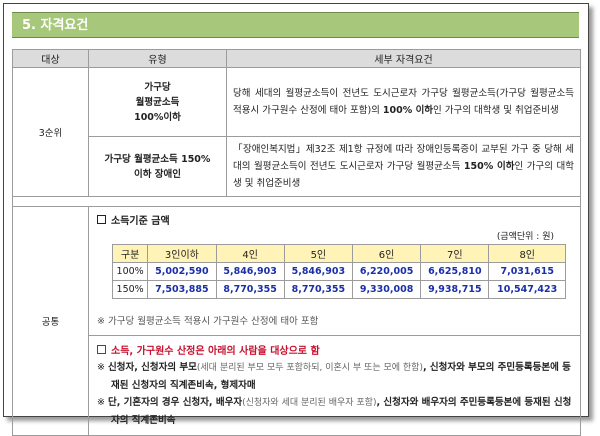 The height and width of the screenshot is (436, 600). Describe the element at coordinates (386, 289) in the screenshot. I see `income-value: 9,330,008` at that location.